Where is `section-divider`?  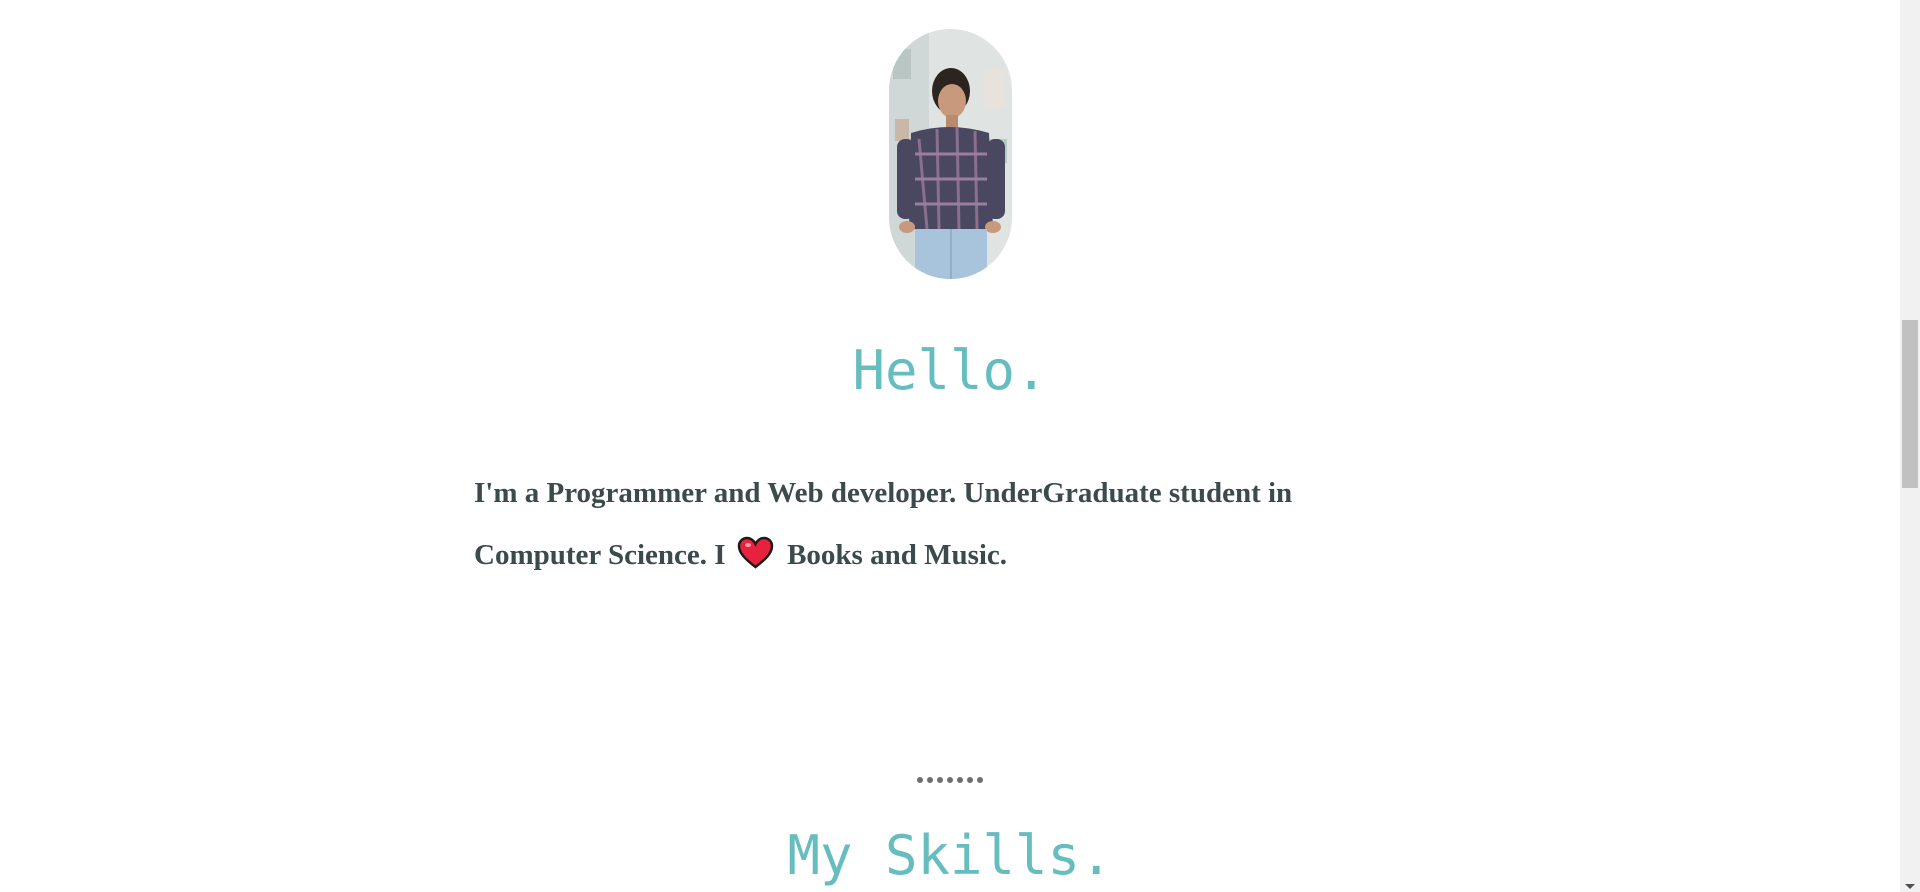 section-divider is located at coordinates (950, 779).